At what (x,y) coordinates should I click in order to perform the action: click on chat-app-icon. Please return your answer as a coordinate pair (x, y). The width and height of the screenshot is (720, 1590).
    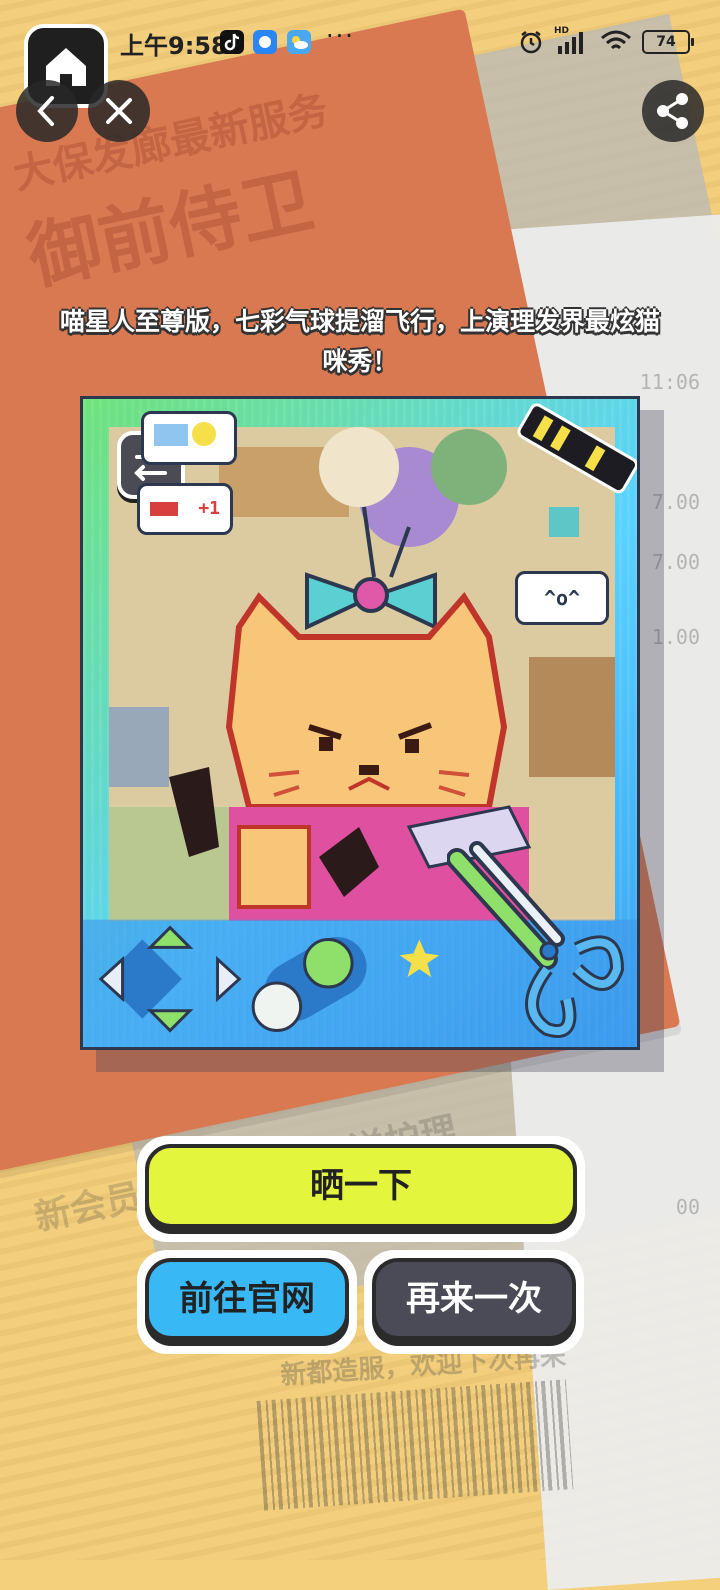
    Looking at the image, I should click on (265, 42).